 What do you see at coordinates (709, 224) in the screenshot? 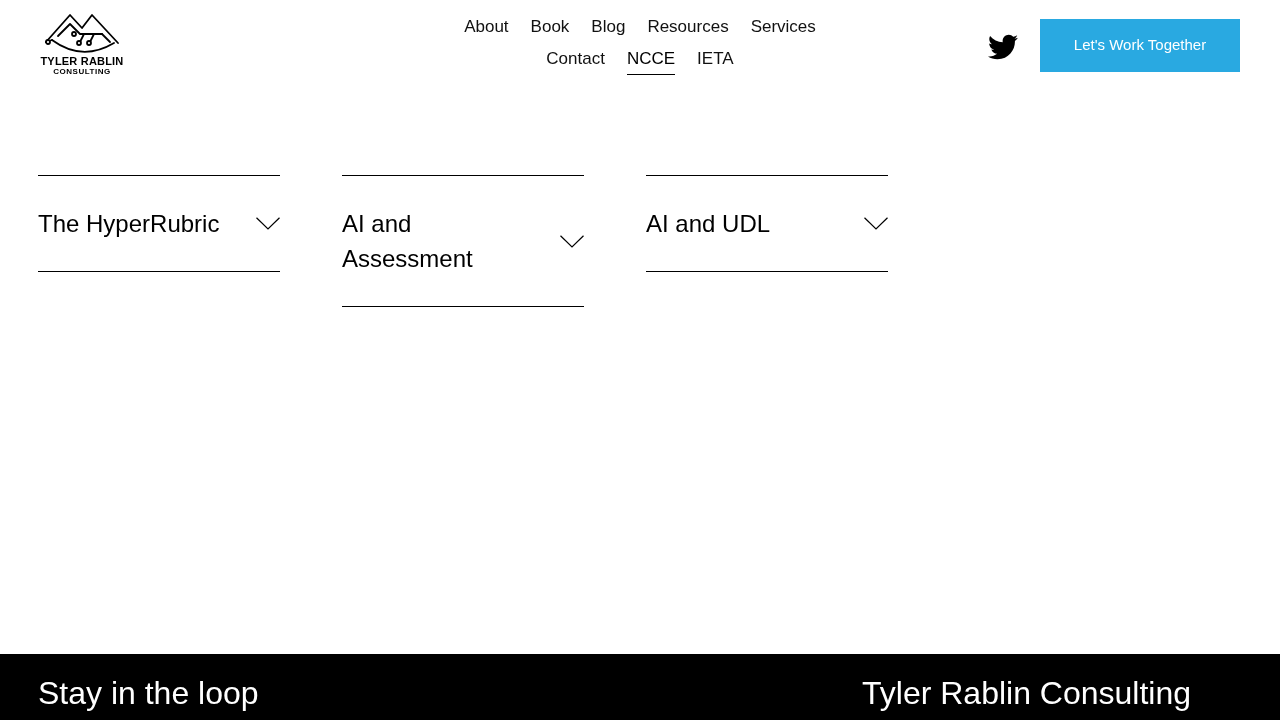
I see `accordion-title: AI and UDL` at bounding box center [709, 224].